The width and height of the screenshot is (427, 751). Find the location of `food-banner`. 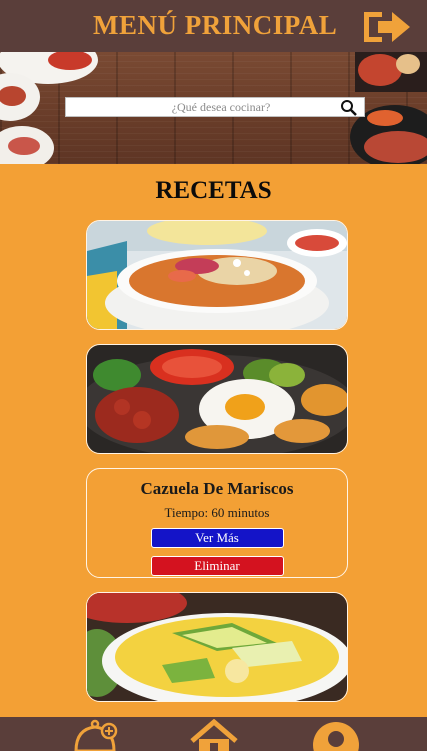

food-banner is located at coordinates (213, 108).